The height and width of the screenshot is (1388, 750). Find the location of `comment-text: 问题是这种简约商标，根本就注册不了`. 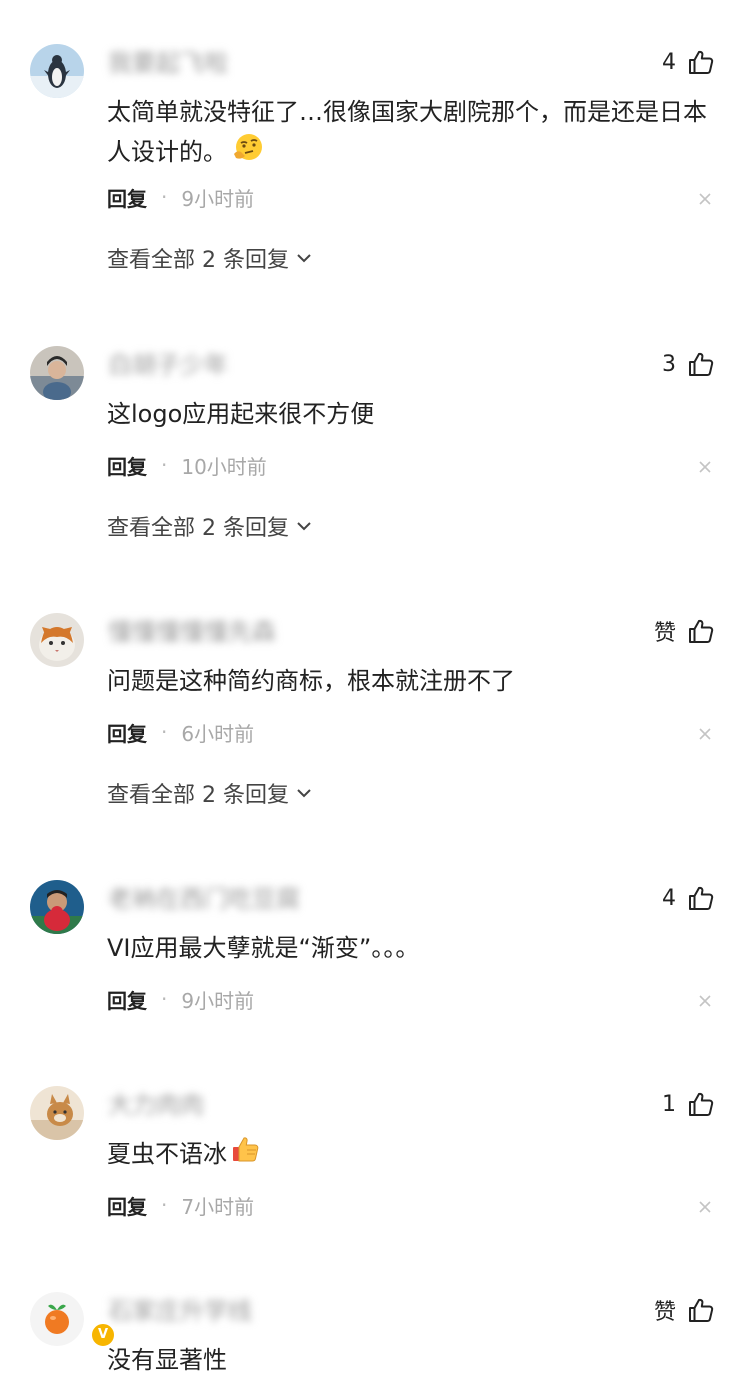

comment-text: 问题是这种简约商标，根本就注册不了 is located at coordinates (311, 681).